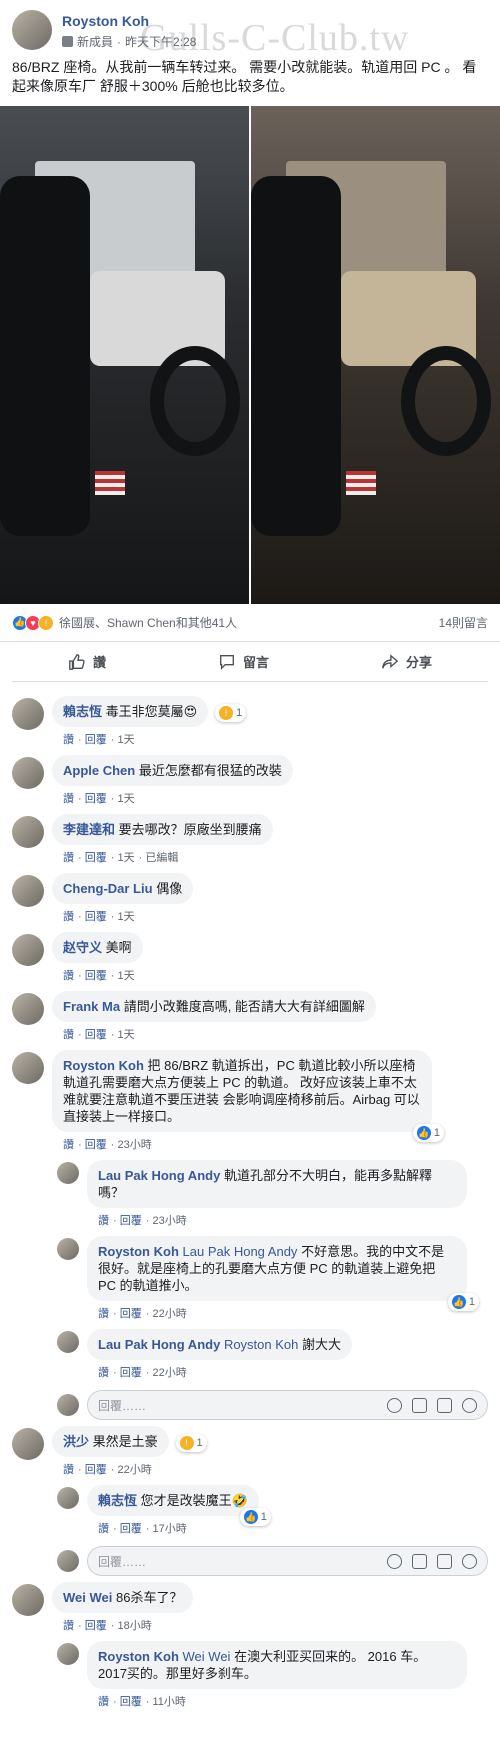 Image resolution: width=500 pixels, height=1761 pixels. What do you see at coordinates (125, 355) in the screenshot?
I see `photo-left` at bounding box center [125, 355].